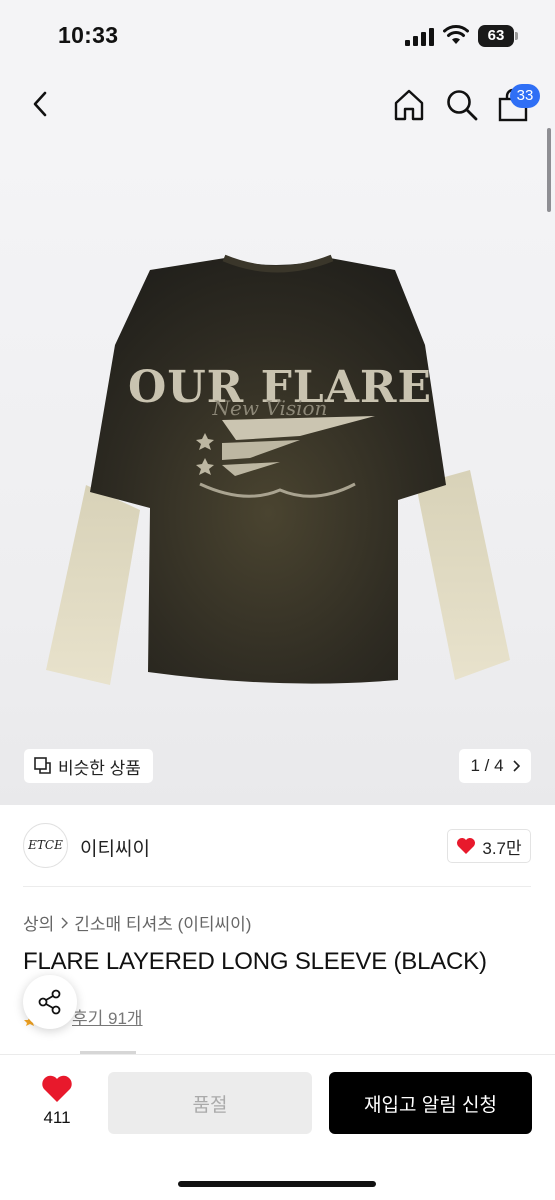 The width and height of the screenshot is (555, 1200). I want to click on status-time: 10:33, so click(88, 35).